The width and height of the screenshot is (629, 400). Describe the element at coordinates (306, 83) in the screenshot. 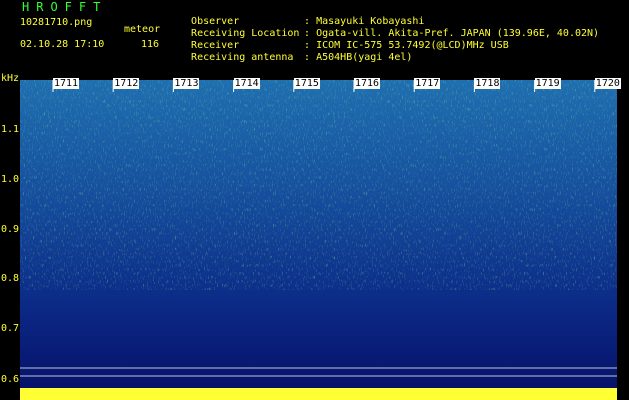

I see `x-tick-label: 1715` at that location.